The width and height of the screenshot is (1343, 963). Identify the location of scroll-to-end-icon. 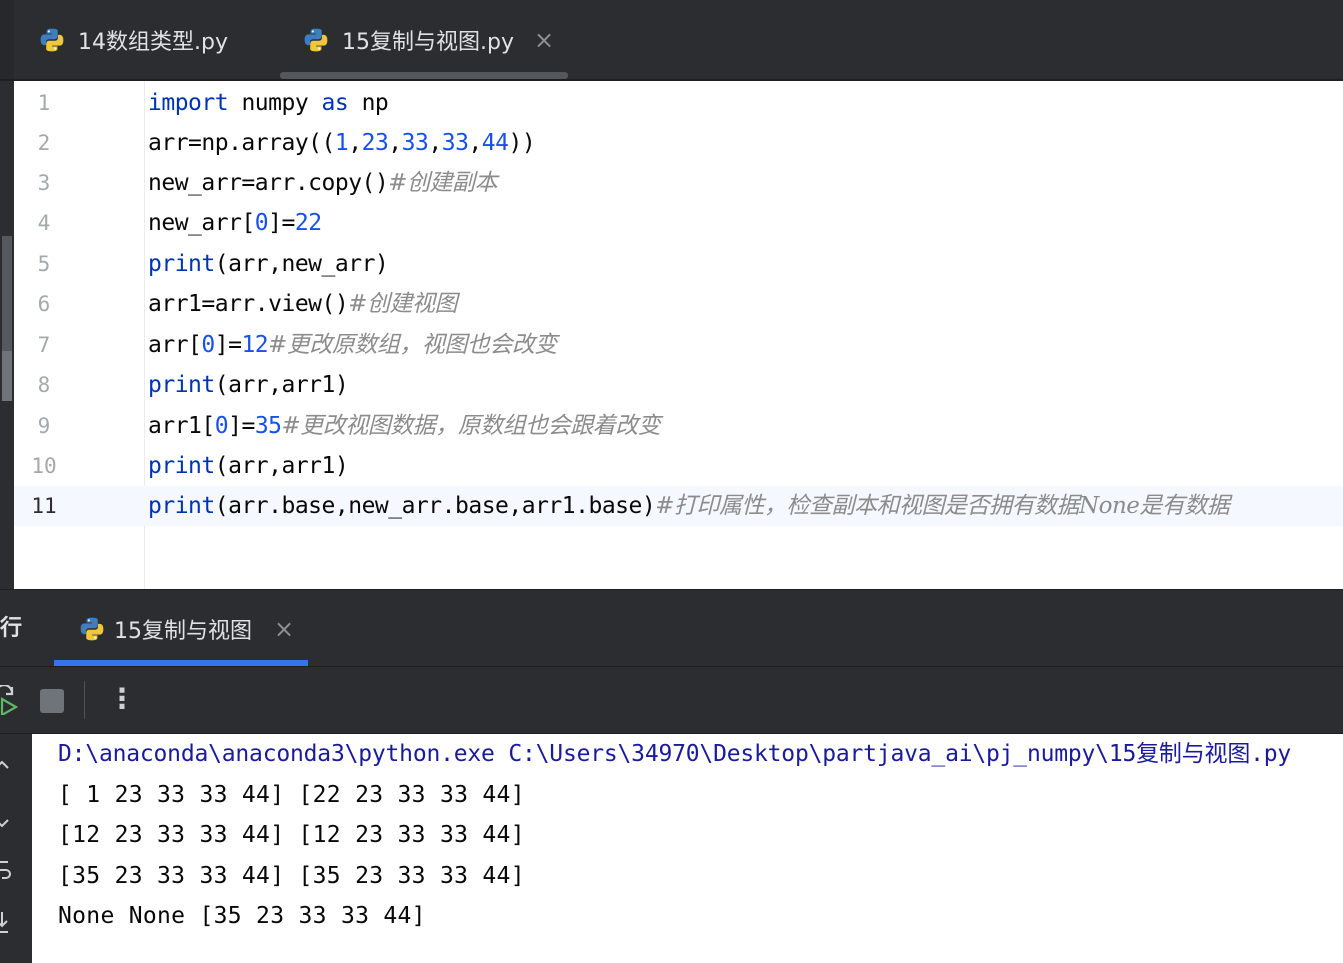
(10, 923).